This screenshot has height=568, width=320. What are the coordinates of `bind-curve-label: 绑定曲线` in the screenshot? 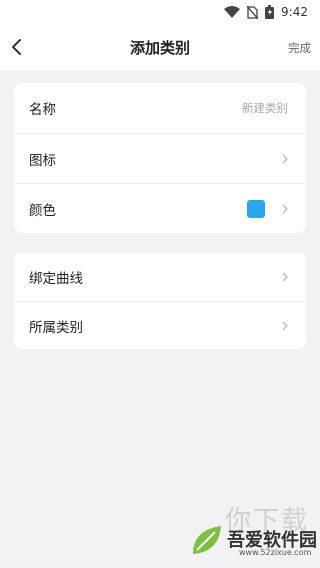 It's located at (56, 279).